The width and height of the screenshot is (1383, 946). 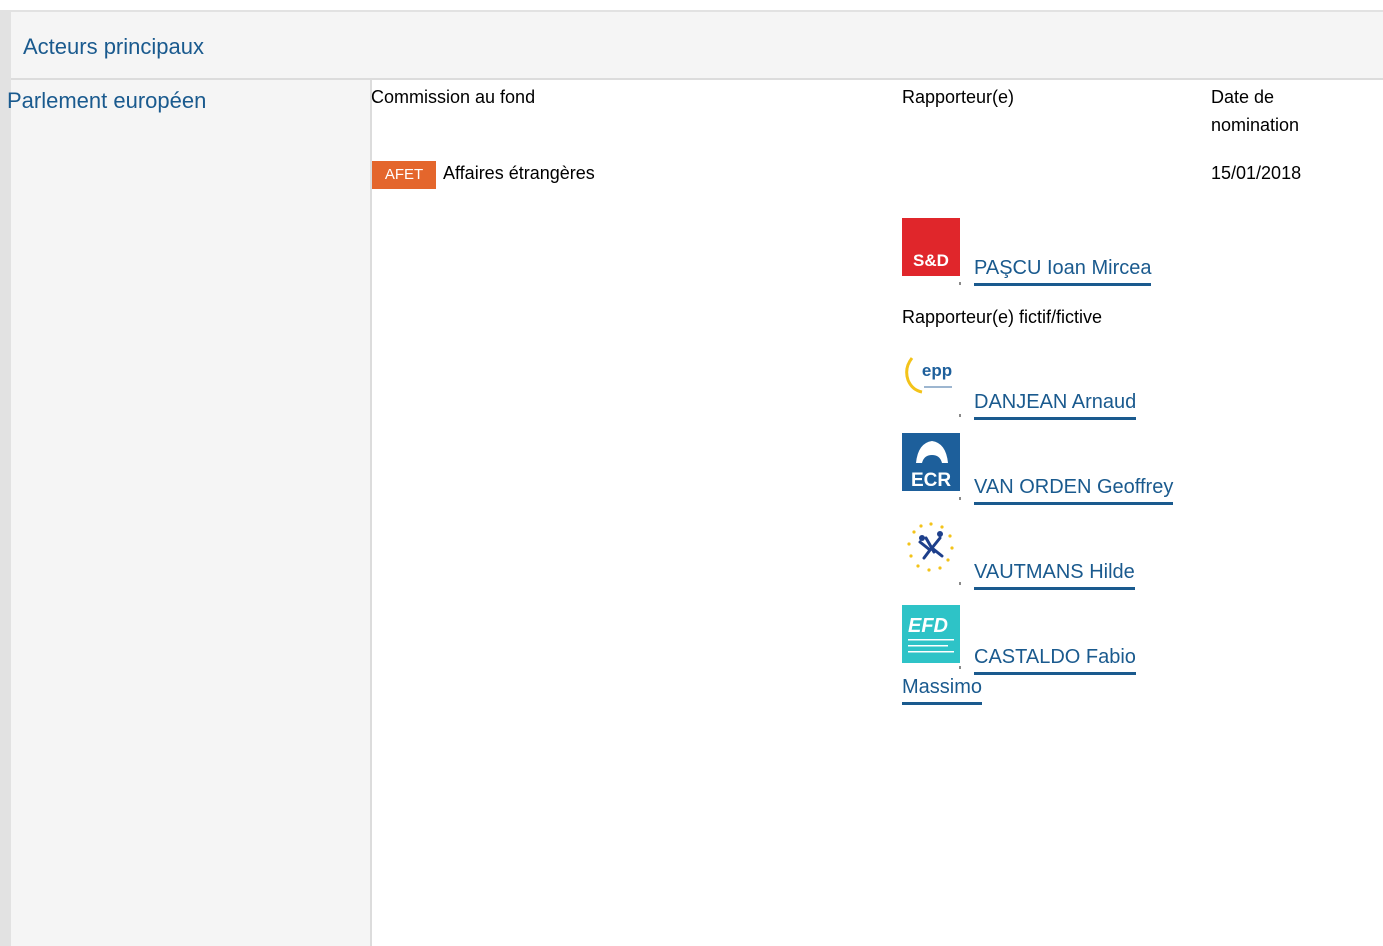 What do you see at coordinates (1002, 317) in the screenshot?
I see `shadow-rapporteur-label: Rapporteur(e) fictif/fictive` at bounding box center [1002, 317].